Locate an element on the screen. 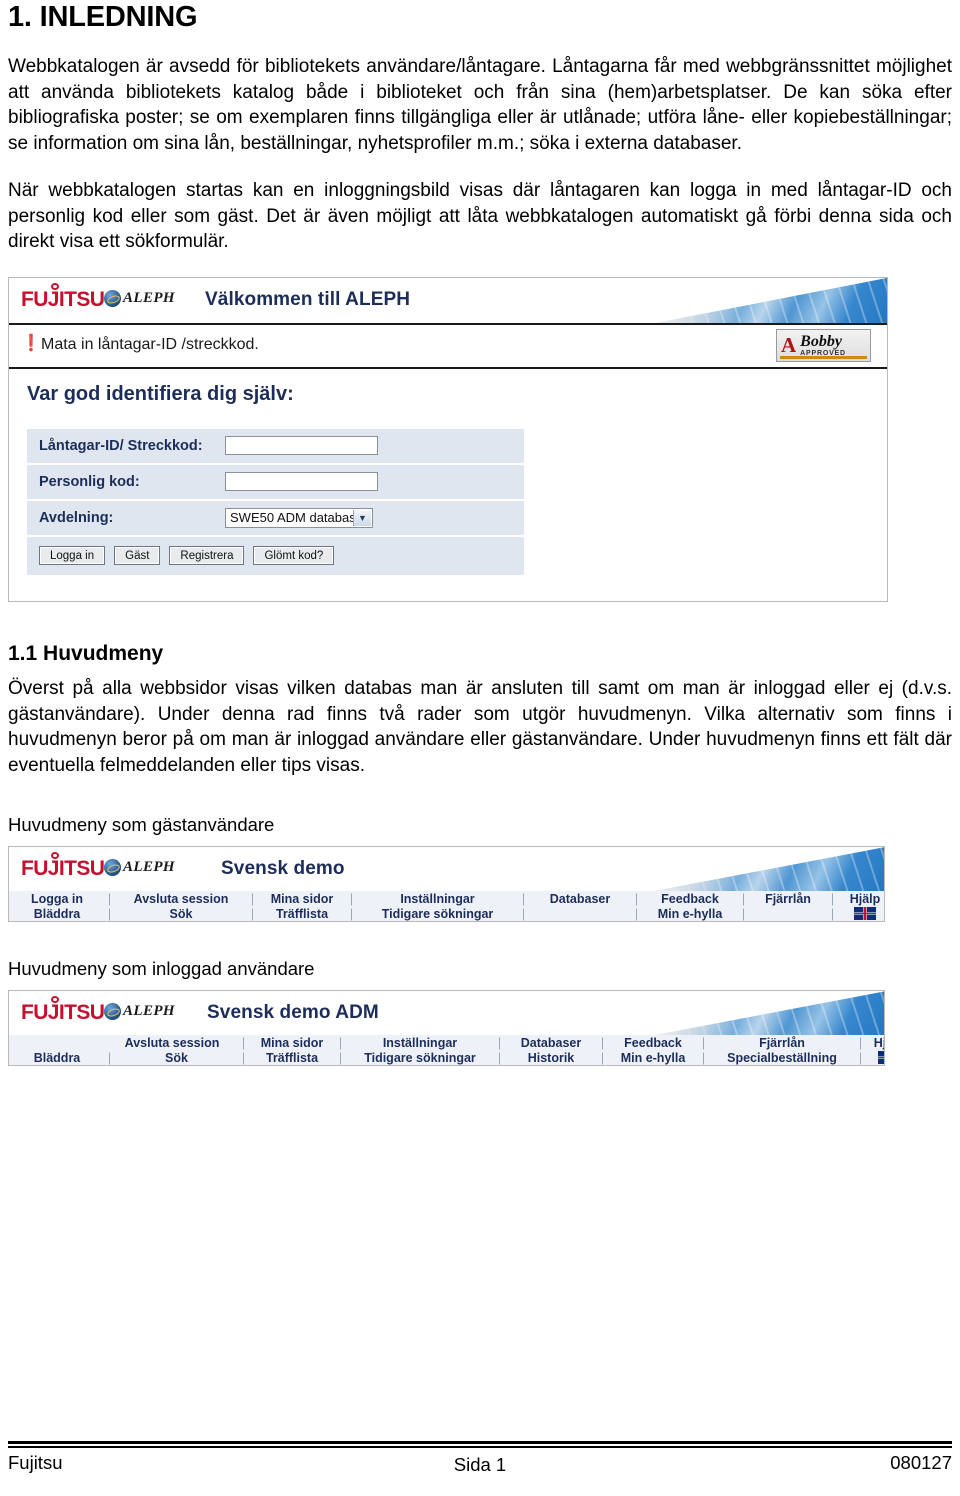  login-header-title: Välkommen till ALEPH is located at coordinates (308, 299).